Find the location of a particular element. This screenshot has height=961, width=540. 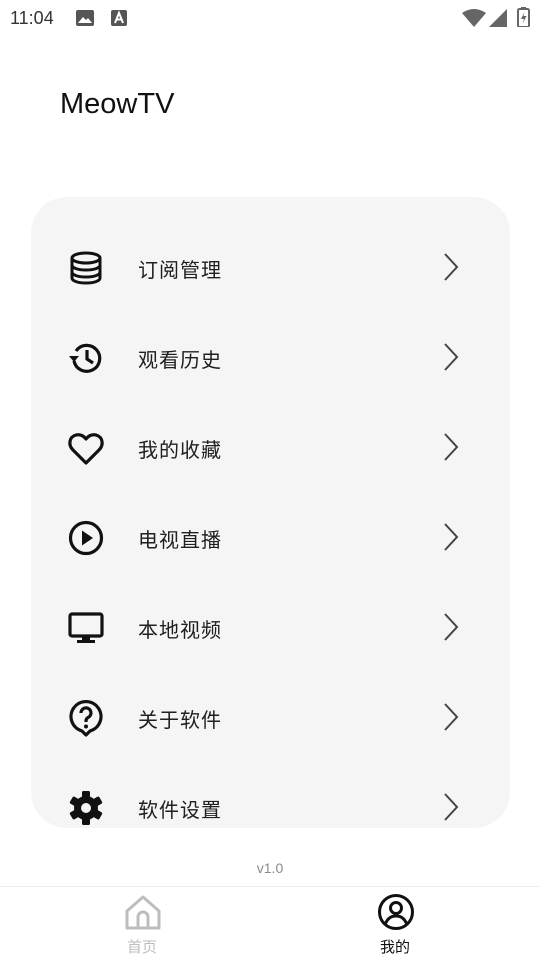

monitor-icon is located at coordinates (86, 627).